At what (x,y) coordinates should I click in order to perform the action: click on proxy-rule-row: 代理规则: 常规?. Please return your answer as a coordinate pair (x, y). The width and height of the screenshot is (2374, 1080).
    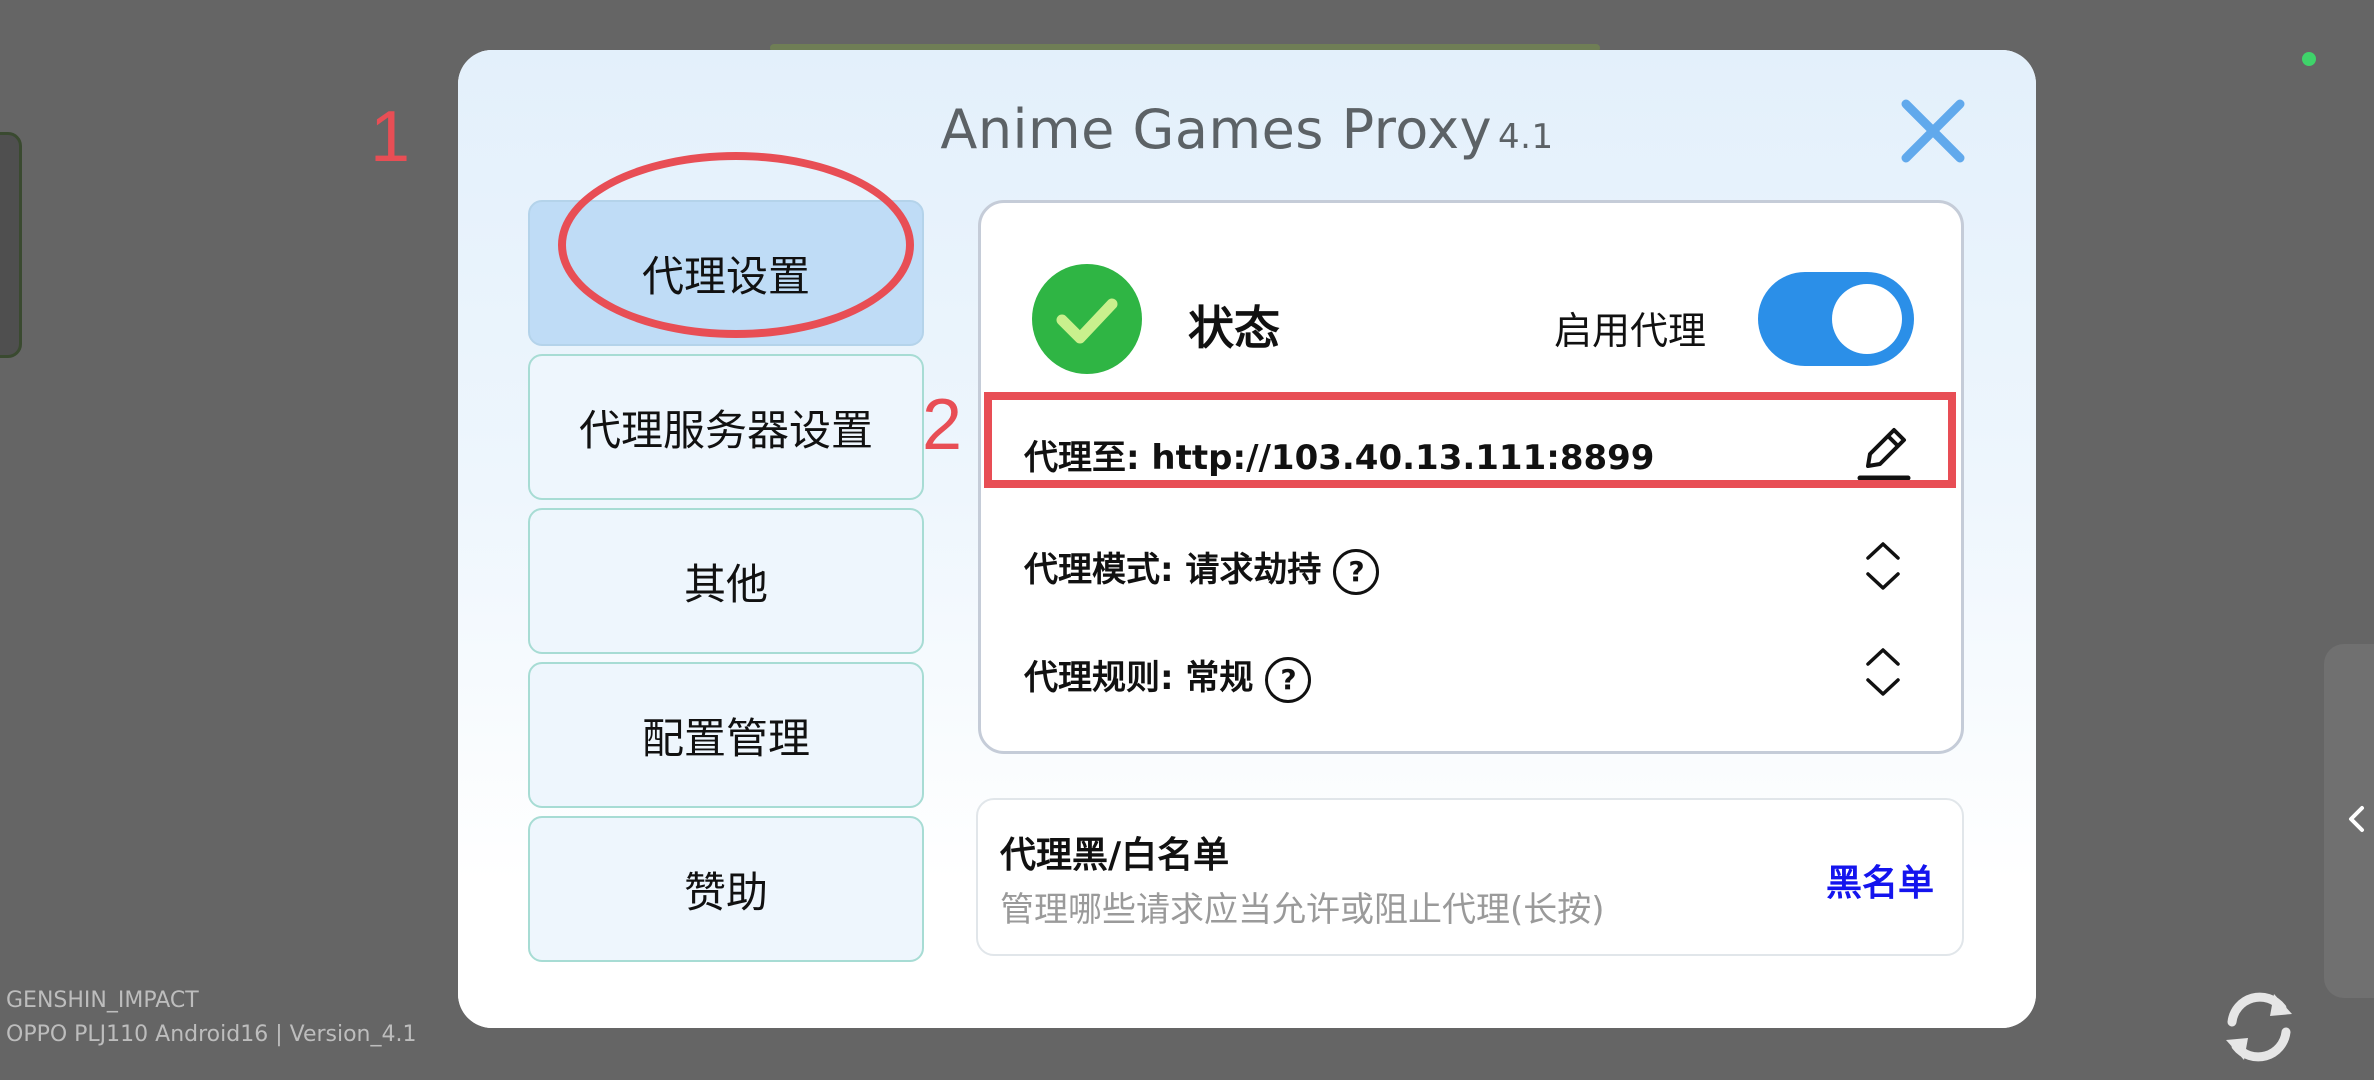
    Looking at the image, I should click on (1168, 676).